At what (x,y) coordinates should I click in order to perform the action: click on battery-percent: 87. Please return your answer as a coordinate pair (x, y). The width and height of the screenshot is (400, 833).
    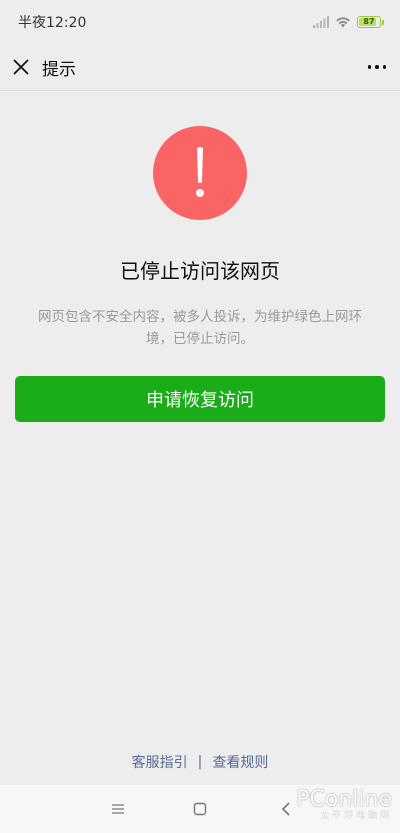
    Looking at the image, I should click on (369, 21).